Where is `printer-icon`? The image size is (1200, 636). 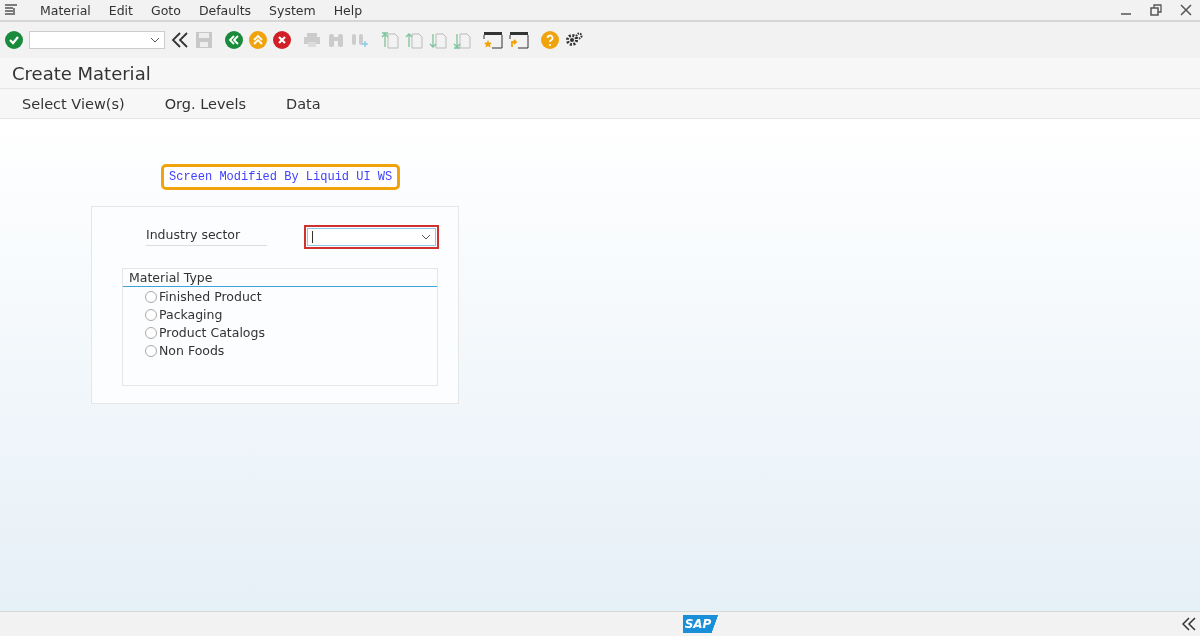 printer-icon is located at coordinates (312, 40).